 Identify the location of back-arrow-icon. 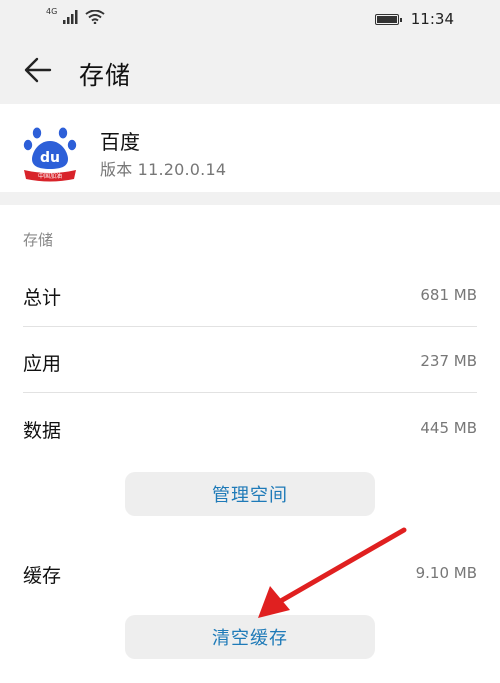
(38, 70).